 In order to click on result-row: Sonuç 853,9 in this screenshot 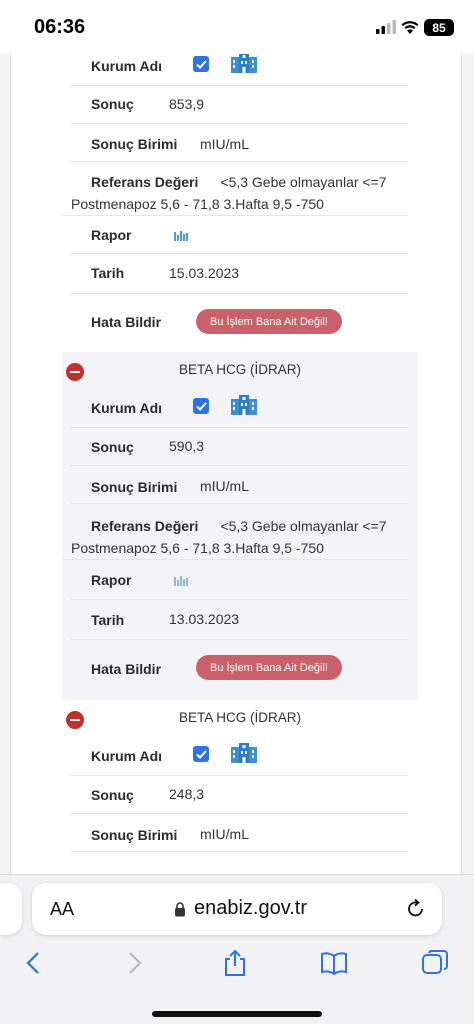, I will do `click(239, 105)`.